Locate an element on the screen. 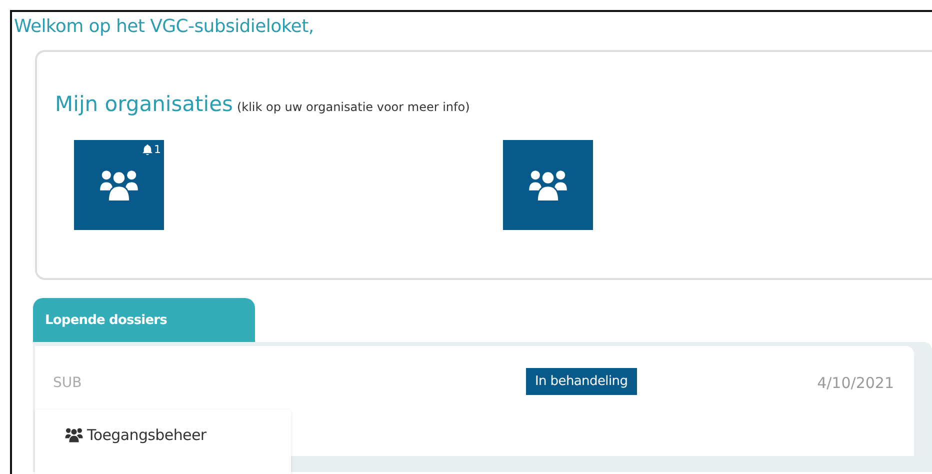 This screenshot has height=474, width=932. section-hint: (klik op uw organisatie voor meer info) is located at coordinates (353, 107).